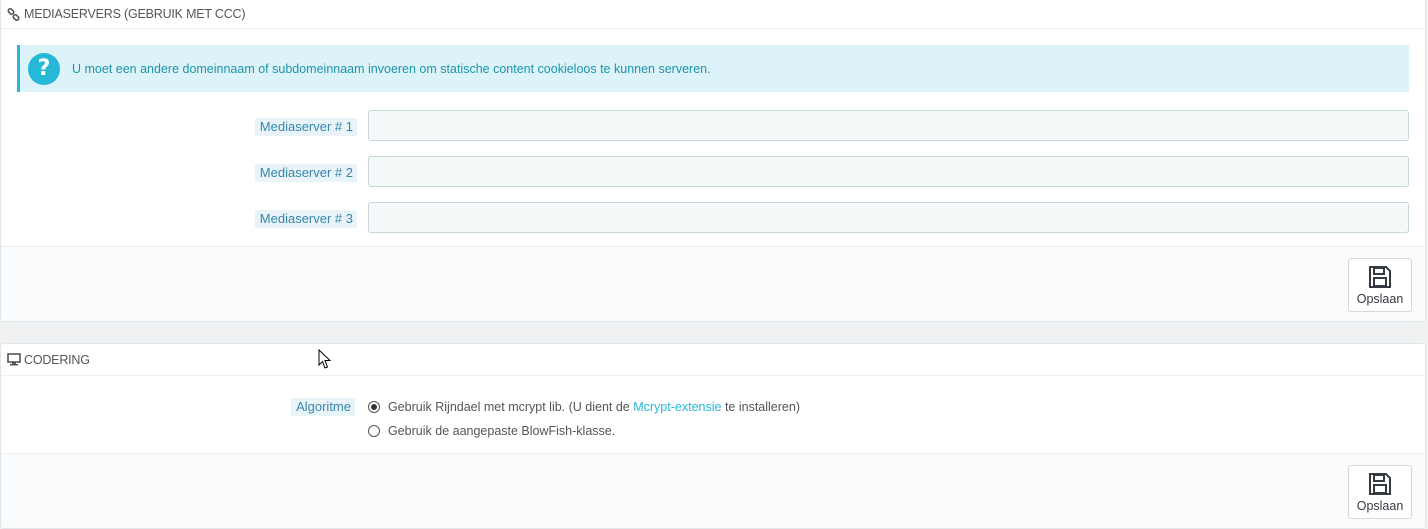  I want to click on rijndael-radio, so click(374, 407).